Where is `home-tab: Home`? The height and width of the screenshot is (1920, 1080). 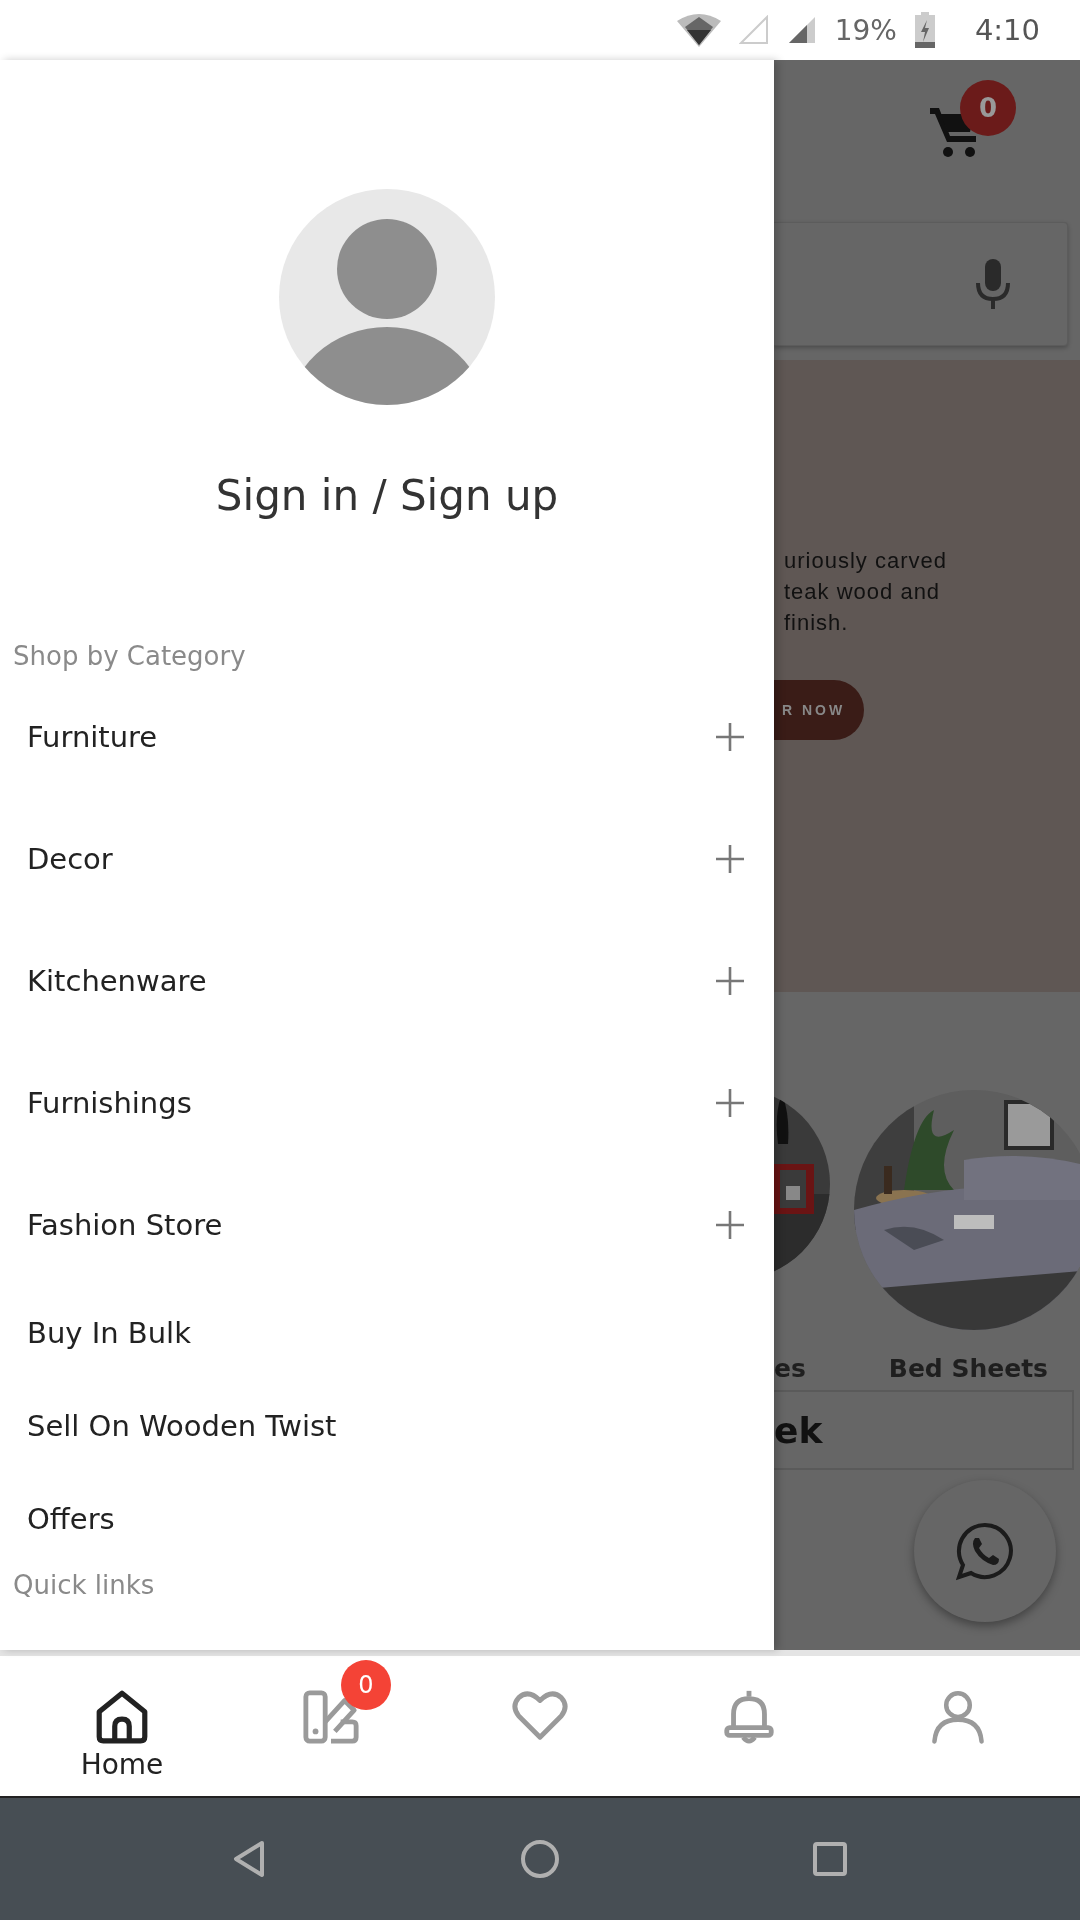
home-tab: Home is located at coordinates (122, 1718).